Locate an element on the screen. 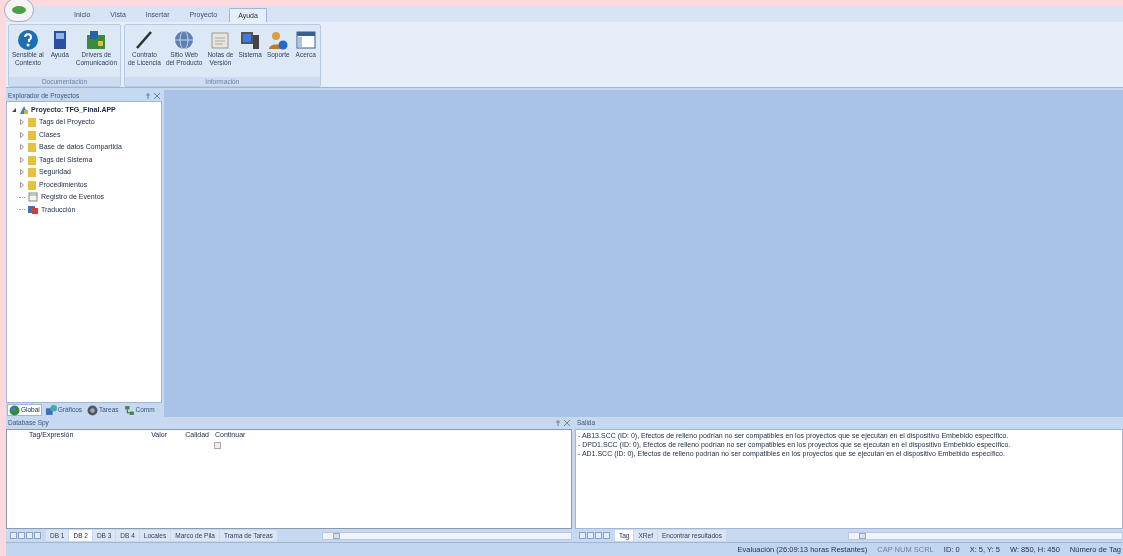 Image resolution: width=1123 pixels, height=556 pixels. app-logo-button is located at coordinates (19, 11).